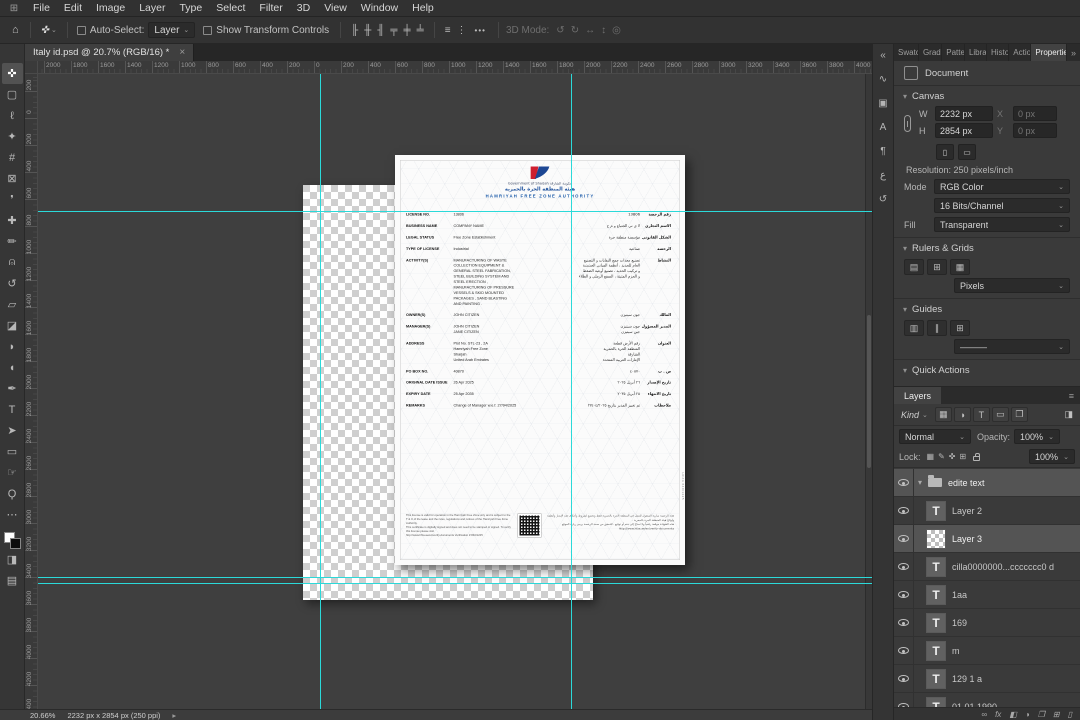 This screenshot has width=1080, height=720. Describe the element at coordinates (1052, 456) in the screenshot. I see `fill-opacity-select: 100% ⌄` at that location.